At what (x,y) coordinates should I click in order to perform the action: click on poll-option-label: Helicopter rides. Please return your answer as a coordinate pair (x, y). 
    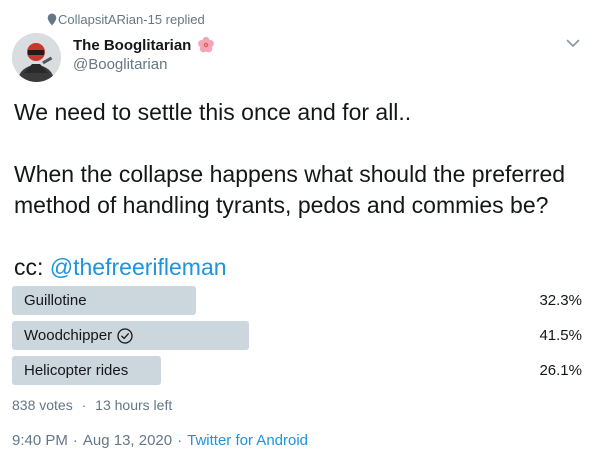
    Looking at the image, I should click on (76, 370).